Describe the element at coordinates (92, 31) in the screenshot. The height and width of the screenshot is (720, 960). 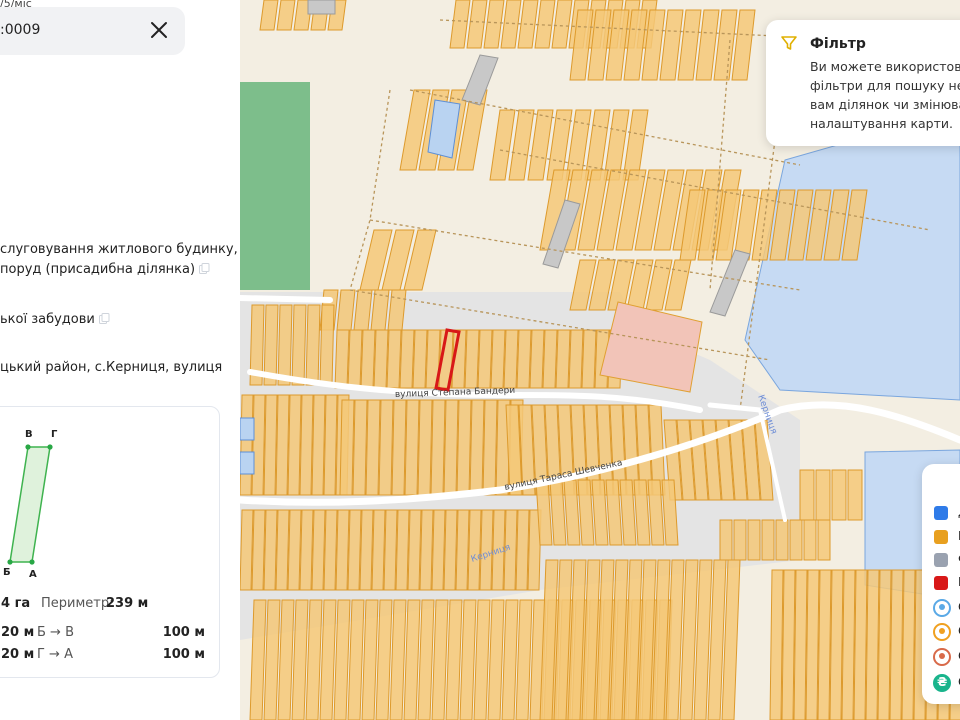
I see `search-box: :0009` at that location.